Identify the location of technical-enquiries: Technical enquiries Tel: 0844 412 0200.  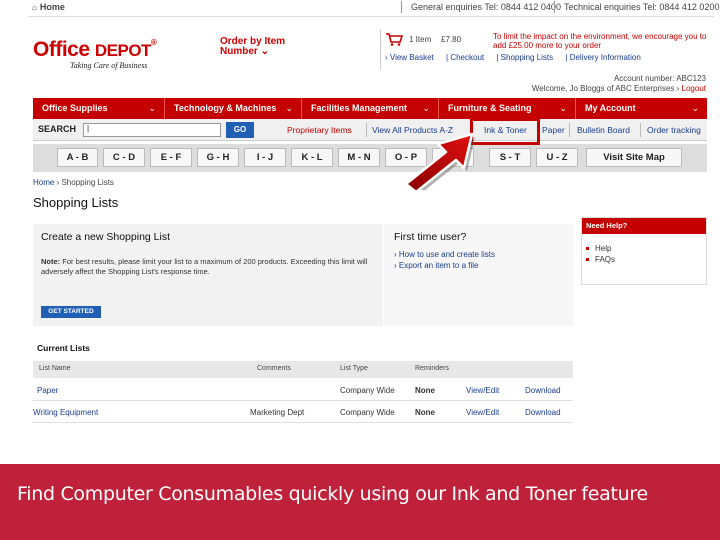
(642, 7).